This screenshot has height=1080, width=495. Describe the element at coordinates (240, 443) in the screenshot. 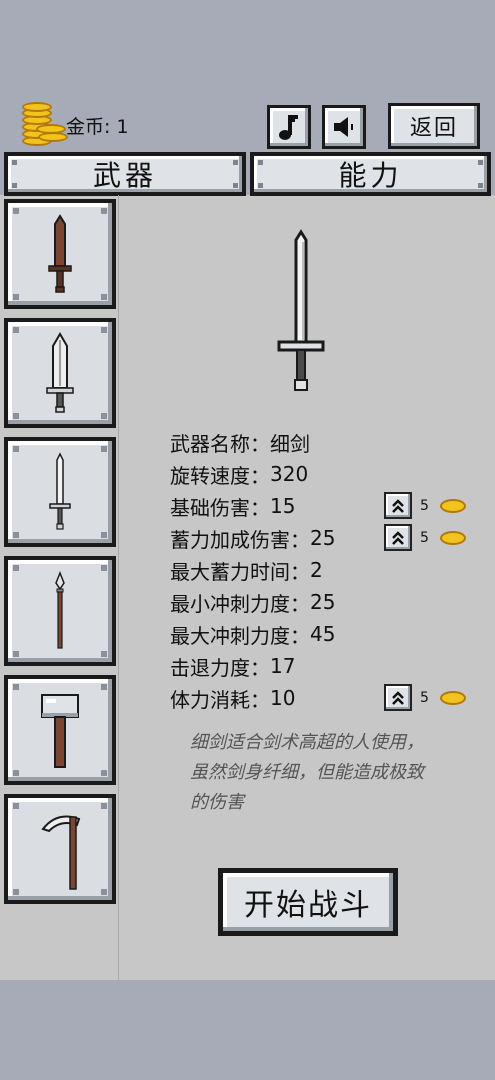

I see `stat-weapon-name: 武器名称： 细剑` at that location.